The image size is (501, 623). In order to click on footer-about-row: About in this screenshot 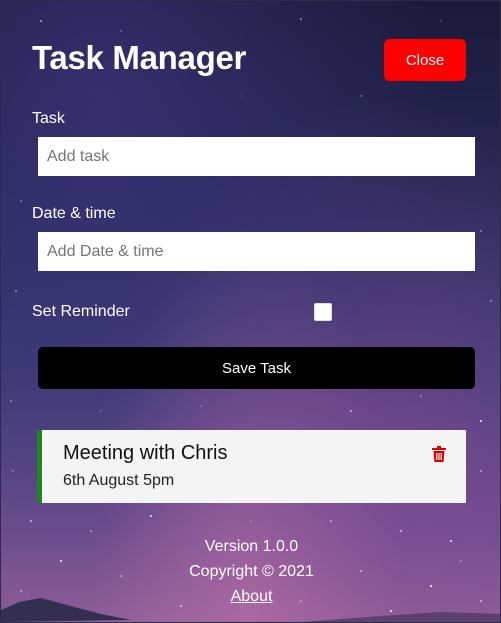, I will do `click(250, 597)`.